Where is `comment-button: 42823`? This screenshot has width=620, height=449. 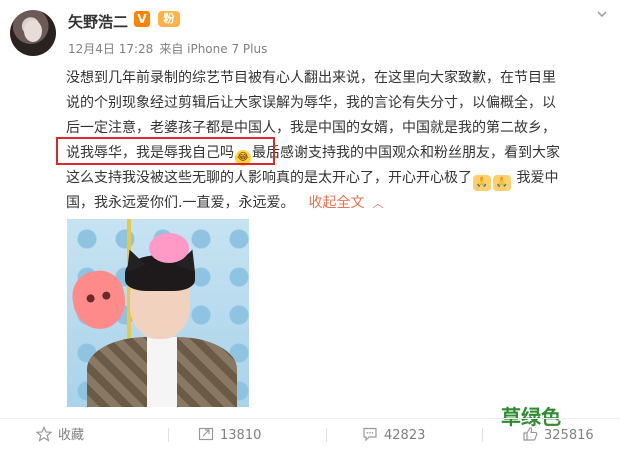
comment-button: 42823 is located at coordinates (393, 435).